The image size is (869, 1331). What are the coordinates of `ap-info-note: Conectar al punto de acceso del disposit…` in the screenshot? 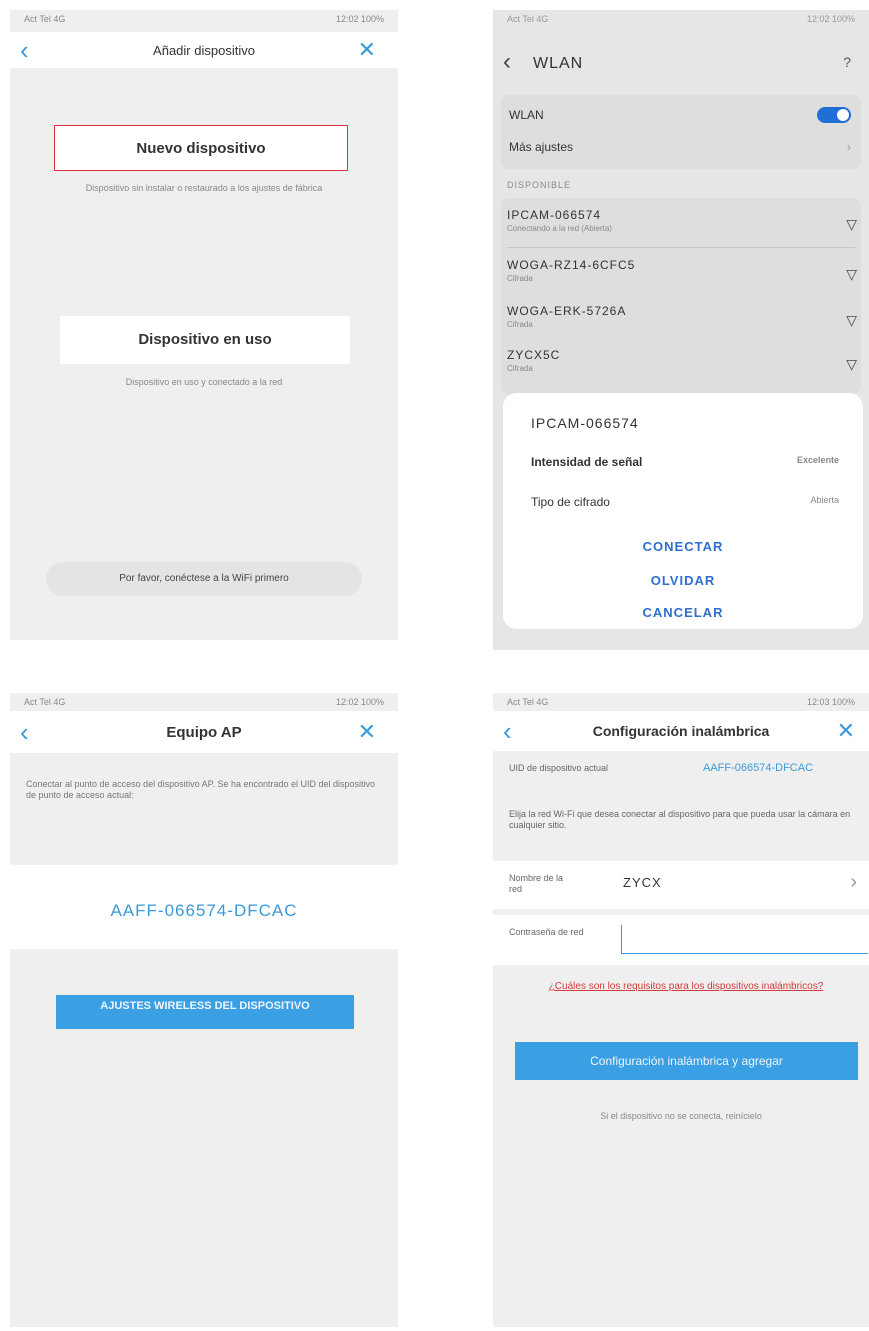 It's located at (201, 789).